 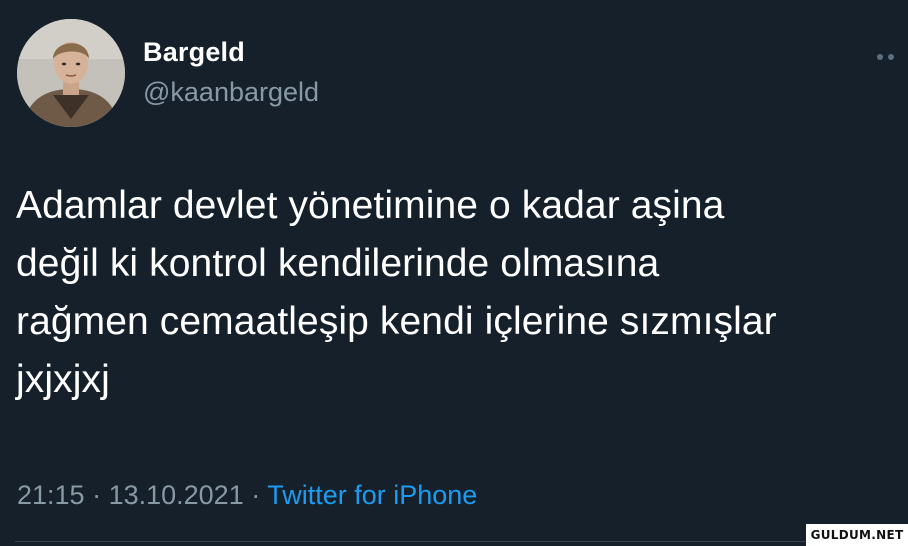 I want to click on tweet-meta: 21:15 · 13.10.2021 · Twitter for iPhone, so click(x=247, y=495).